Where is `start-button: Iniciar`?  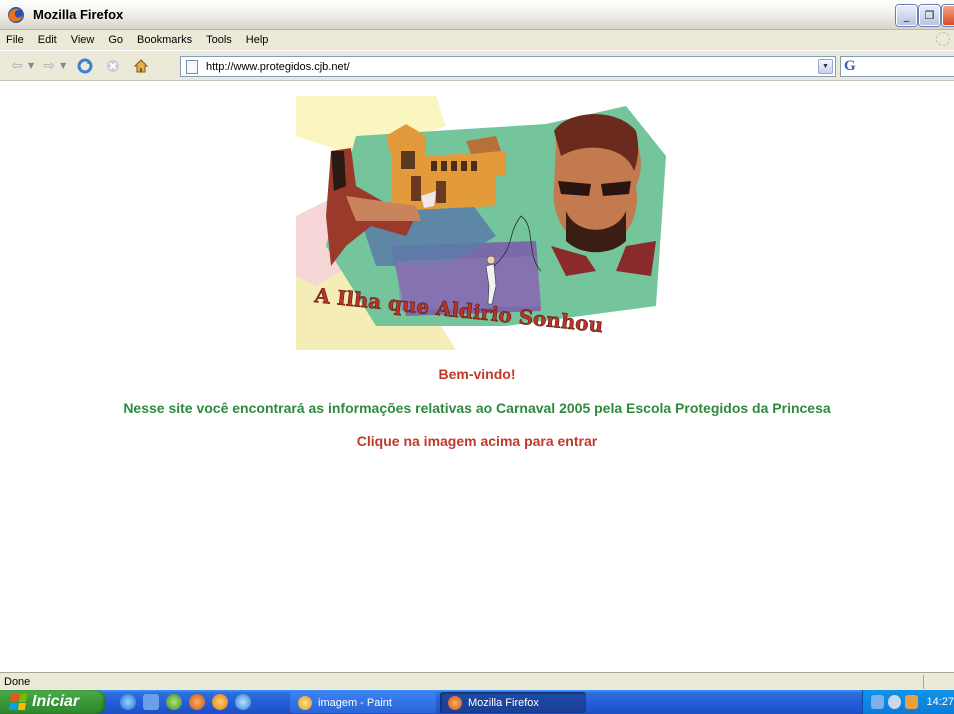 start-button: Iniciar is located at coordinates (53, 702).